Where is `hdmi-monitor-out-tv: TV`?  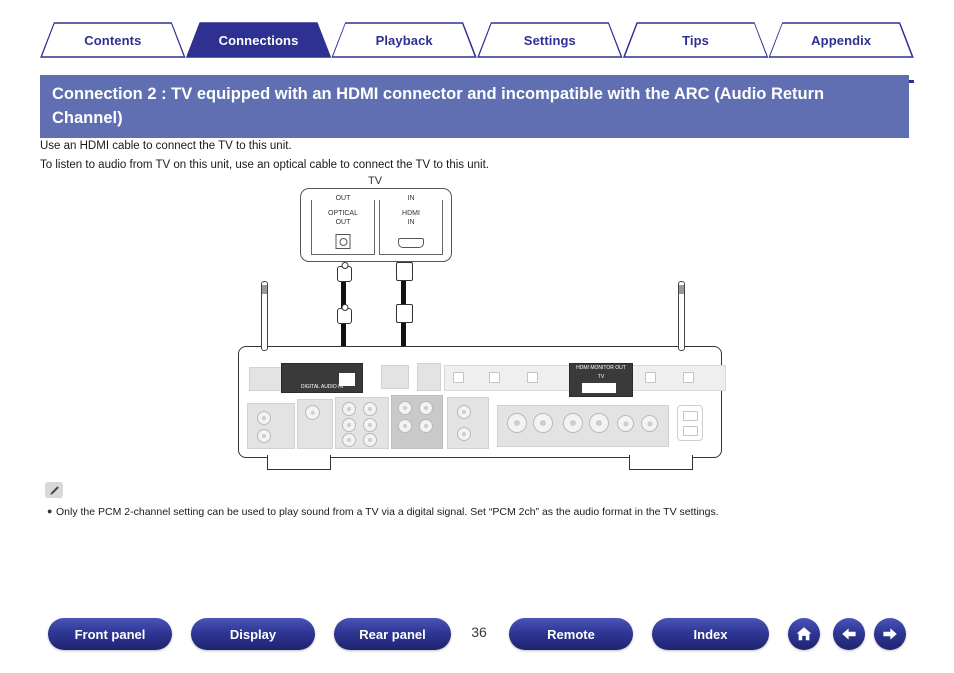 hdmi-monitor-out-tv: TV is located at coordinates (601, 377).